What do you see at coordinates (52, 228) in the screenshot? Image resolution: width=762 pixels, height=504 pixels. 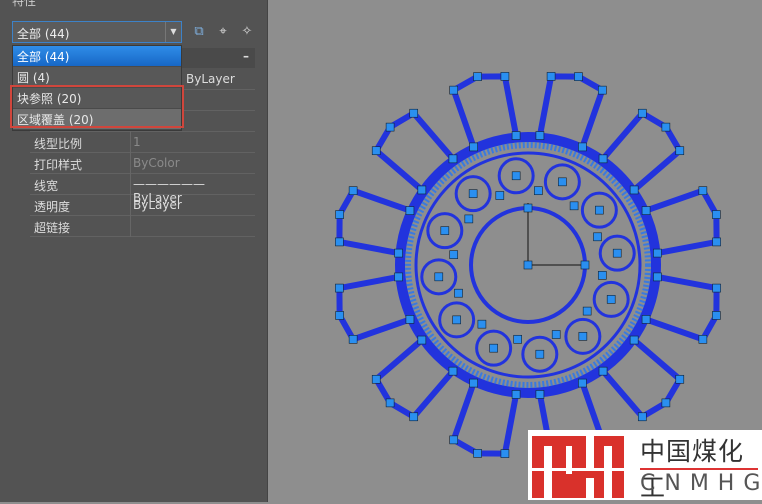 I see `property-name: 超链接` at bounding box center [52, 228].